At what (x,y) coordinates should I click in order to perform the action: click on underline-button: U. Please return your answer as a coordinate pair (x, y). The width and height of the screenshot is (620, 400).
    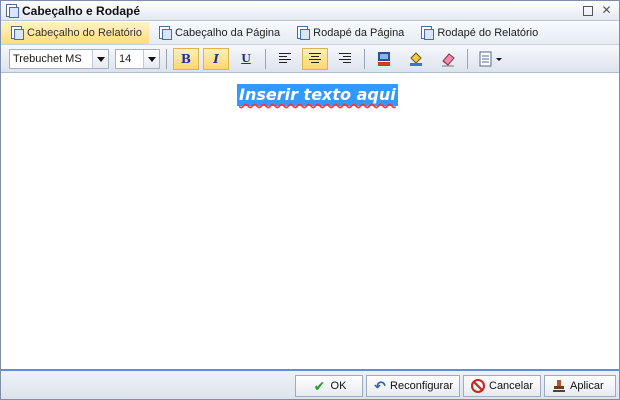
    Looking at the image, I should click on (246, 59).